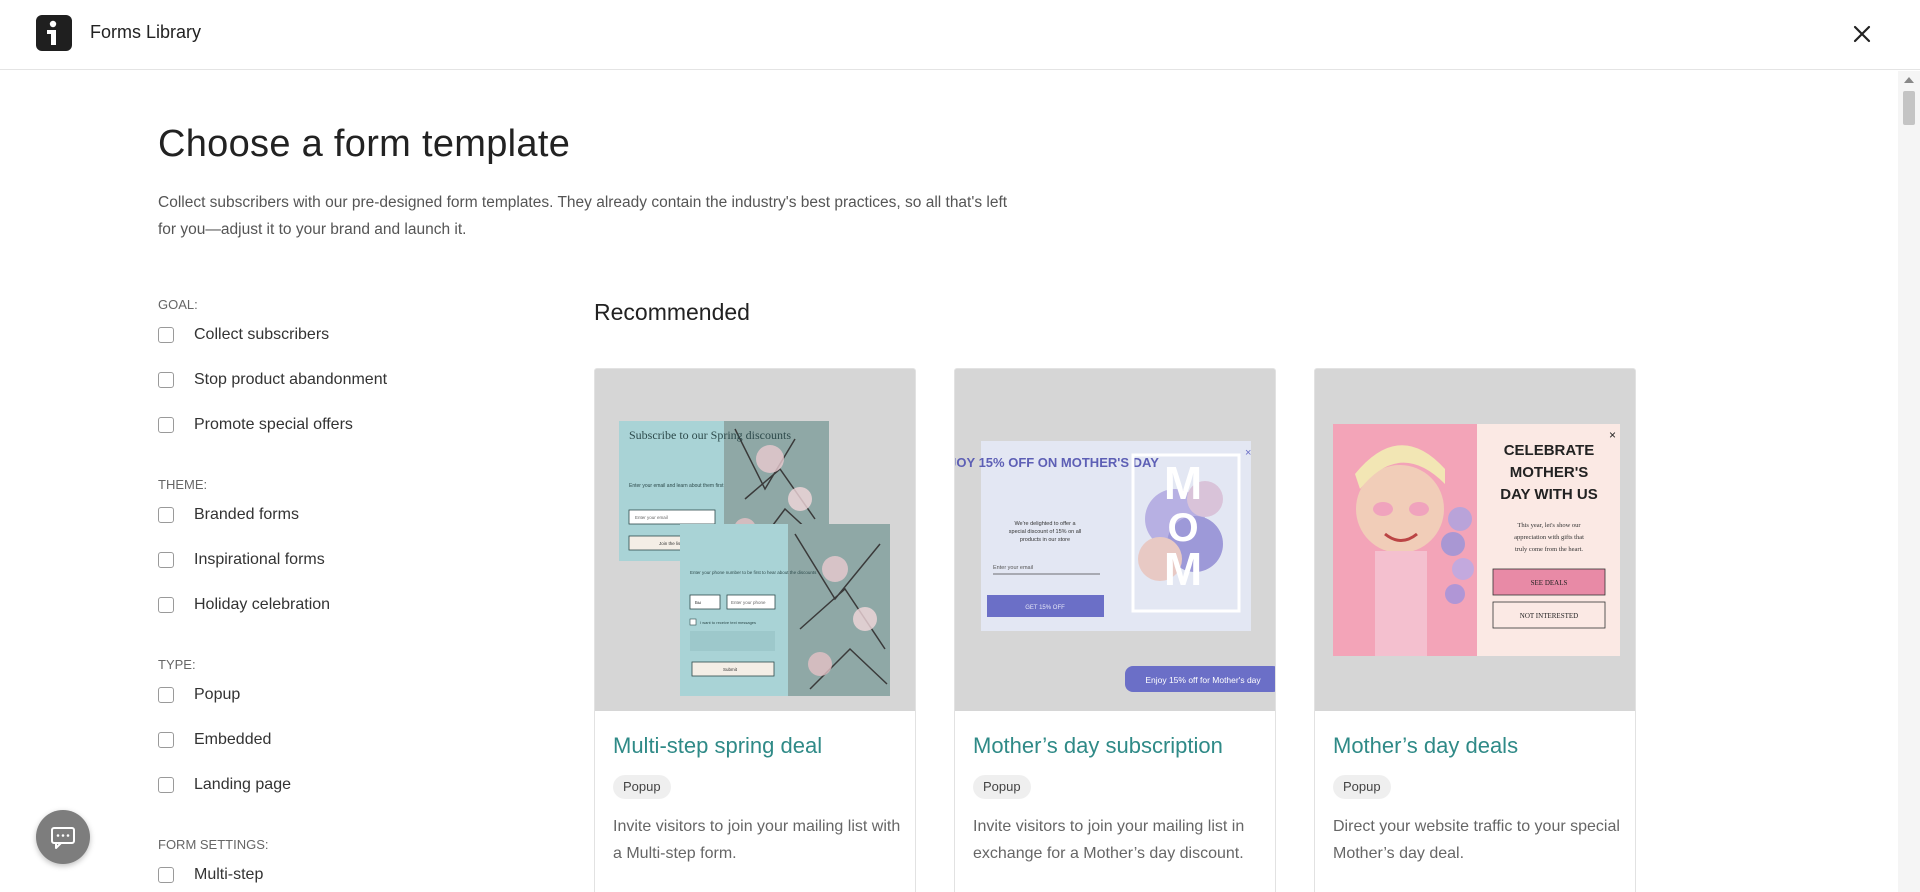 The height and width of the screenshot is (892, 1920). Describe the element at coordinates (717, 746) in the screenshot. I see `template-title: Multi-step spring deal` at that location.